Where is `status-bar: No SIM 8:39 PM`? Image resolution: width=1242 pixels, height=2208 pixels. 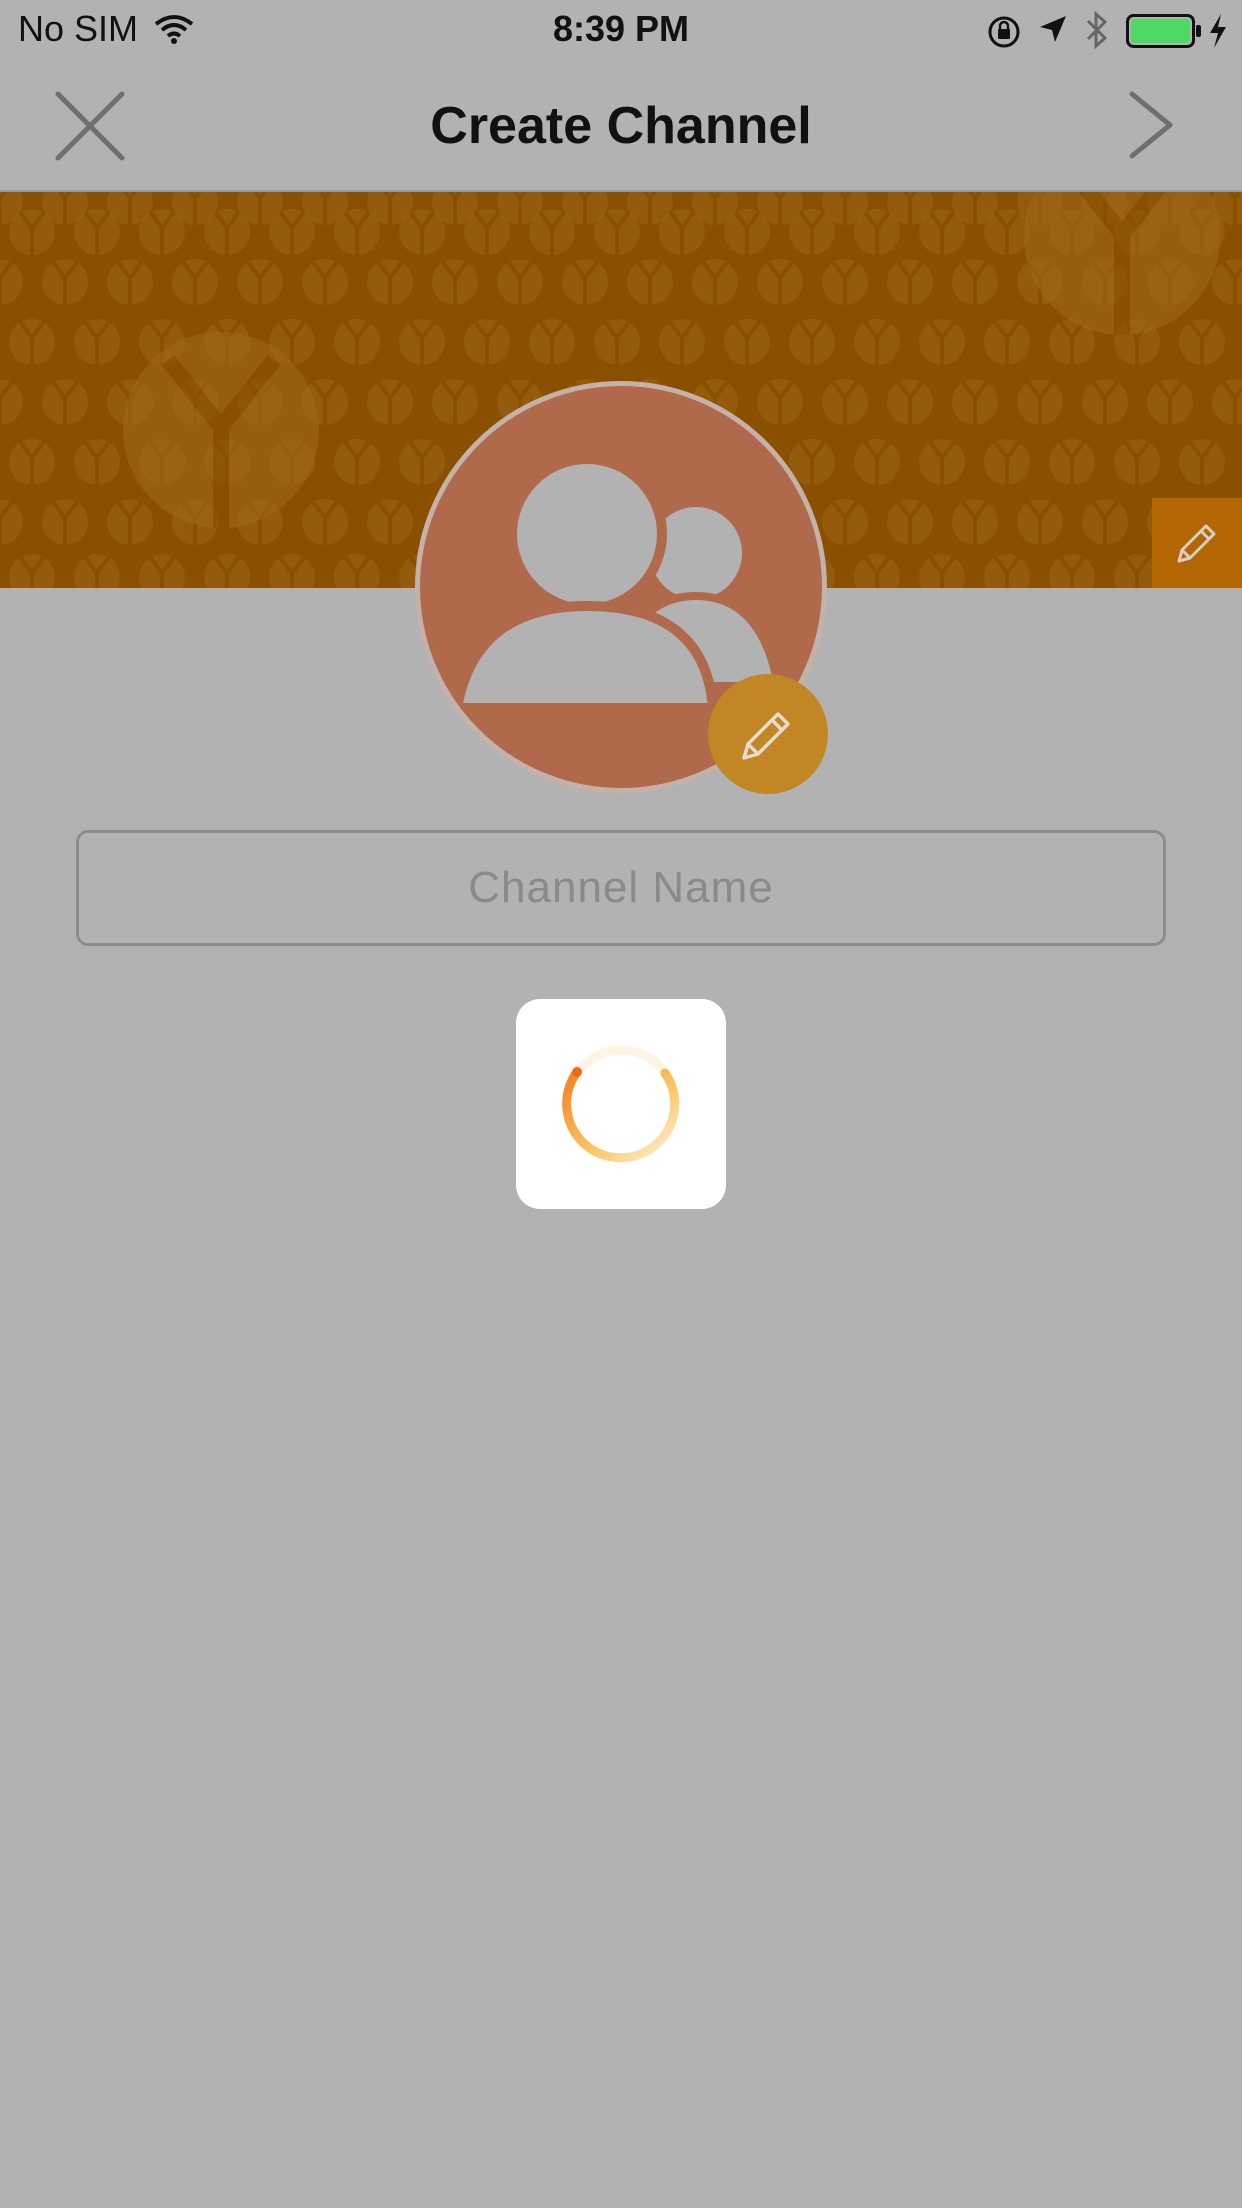 status-bar: No SIM 8:39 PM is located at coordinates (621, 30).